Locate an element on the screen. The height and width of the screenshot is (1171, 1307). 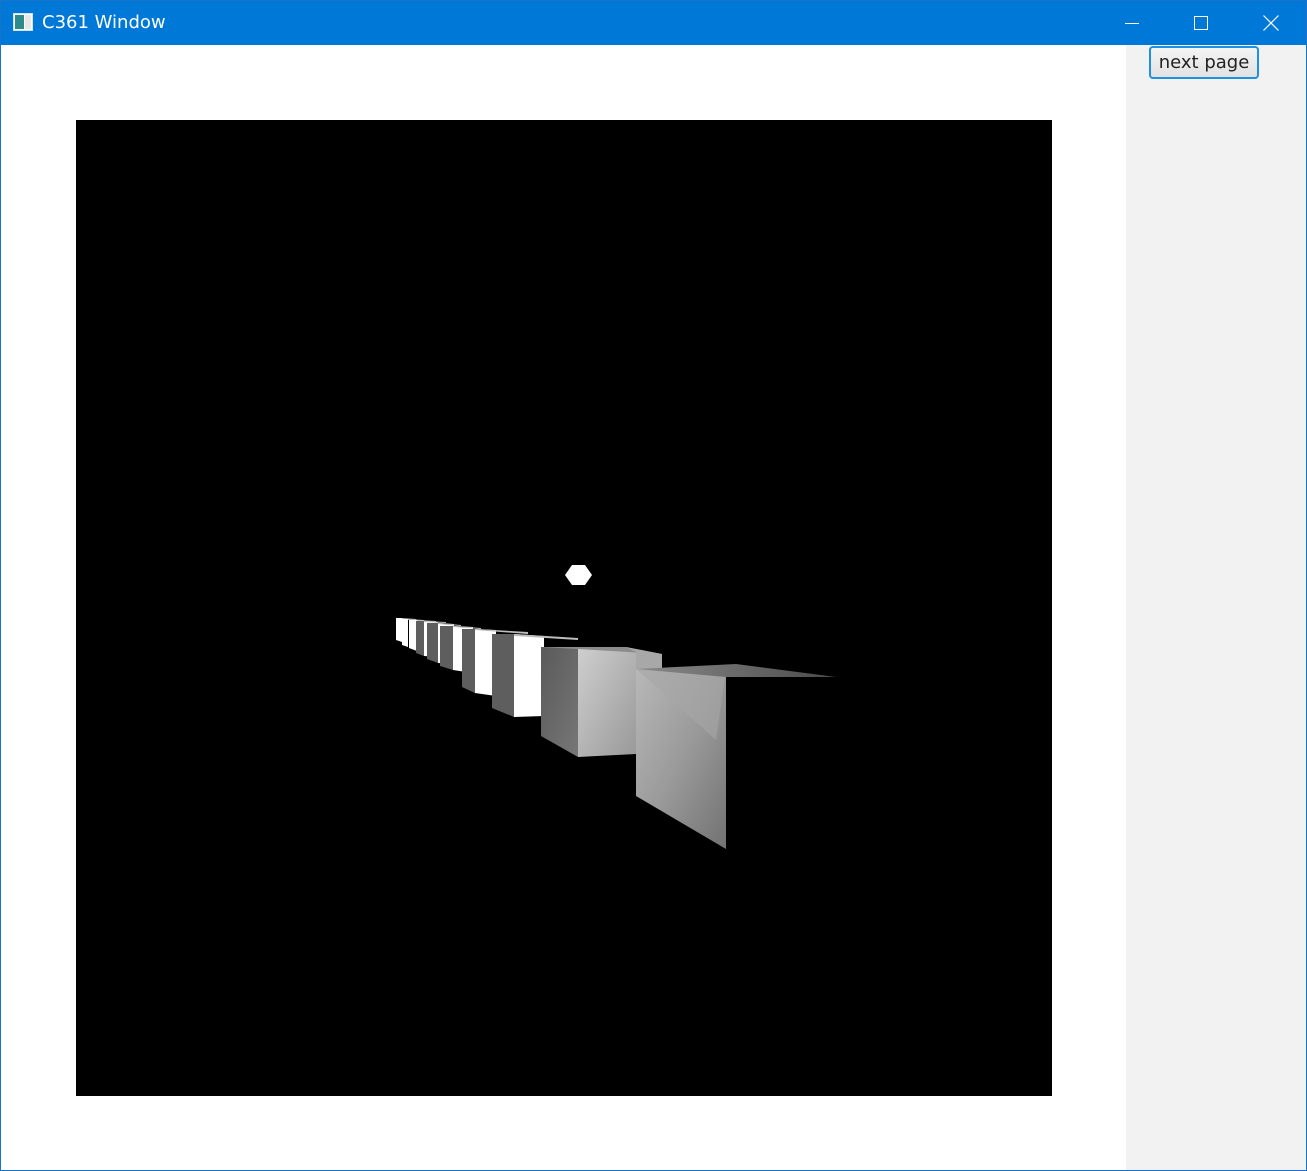
window-title: C361 Window is located at coordinates (104, 22).